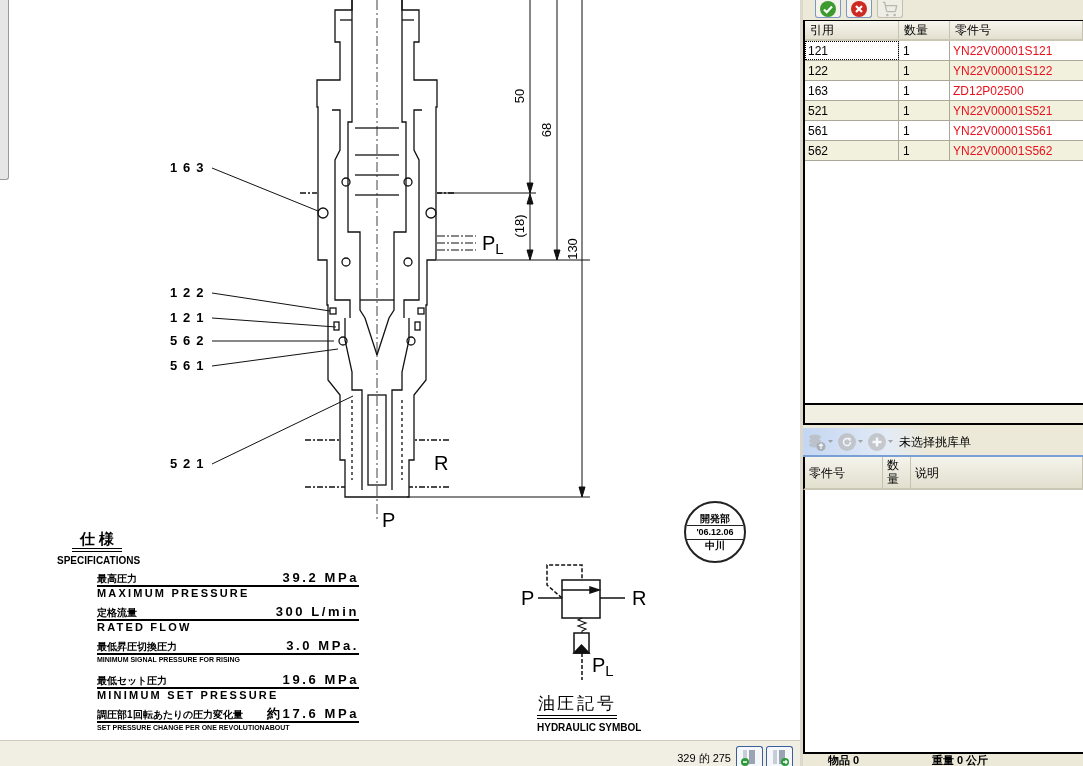 This screenshot has height=766, width=1083. I want to click on status-count: 物品 0, so click(844, 760).